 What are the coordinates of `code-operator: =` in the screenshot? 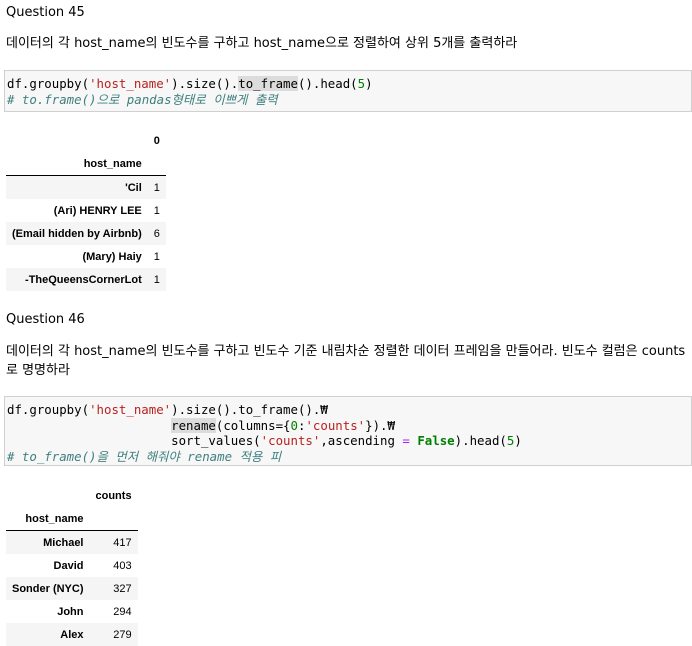 It's located at (406, 440).